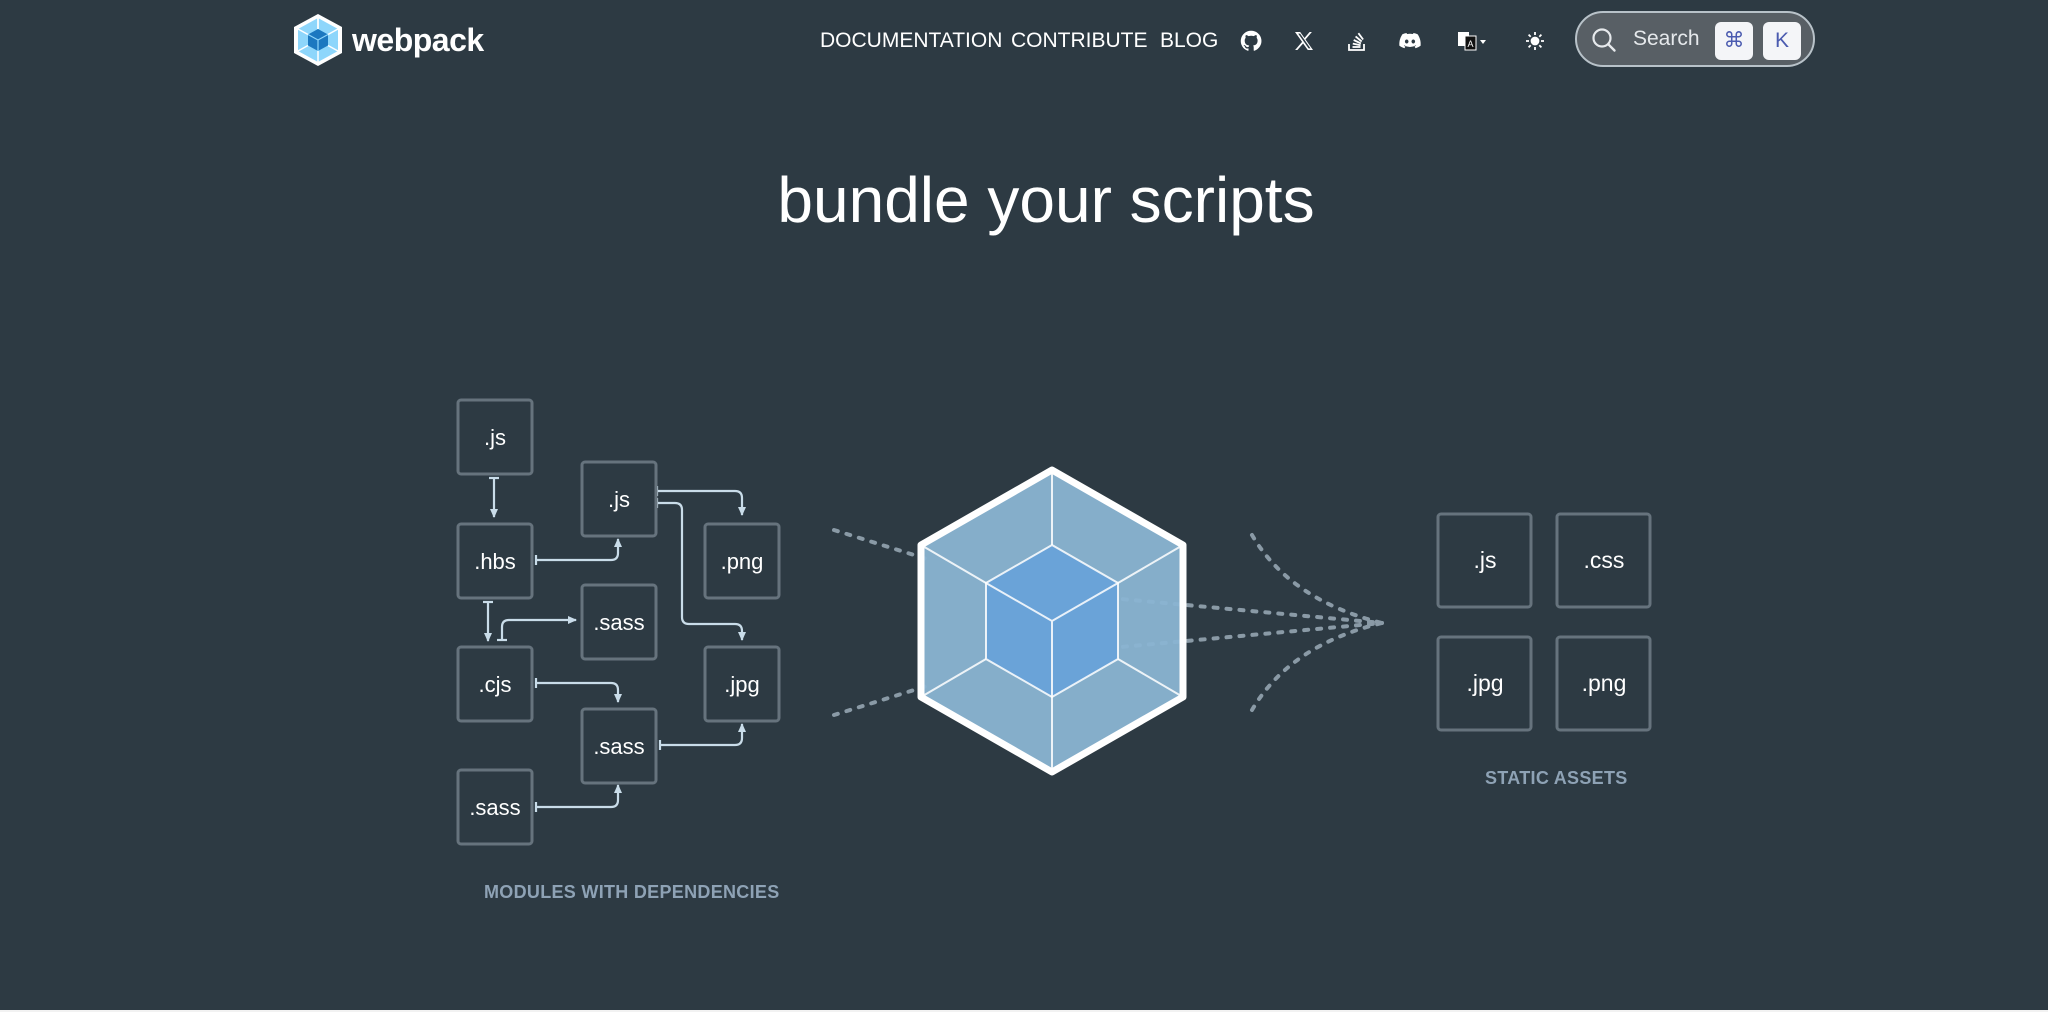  What do you see at coordinates (495, 684) in the screenshot?
I see `module-label: .cjs` at bounding box center [495, 684].